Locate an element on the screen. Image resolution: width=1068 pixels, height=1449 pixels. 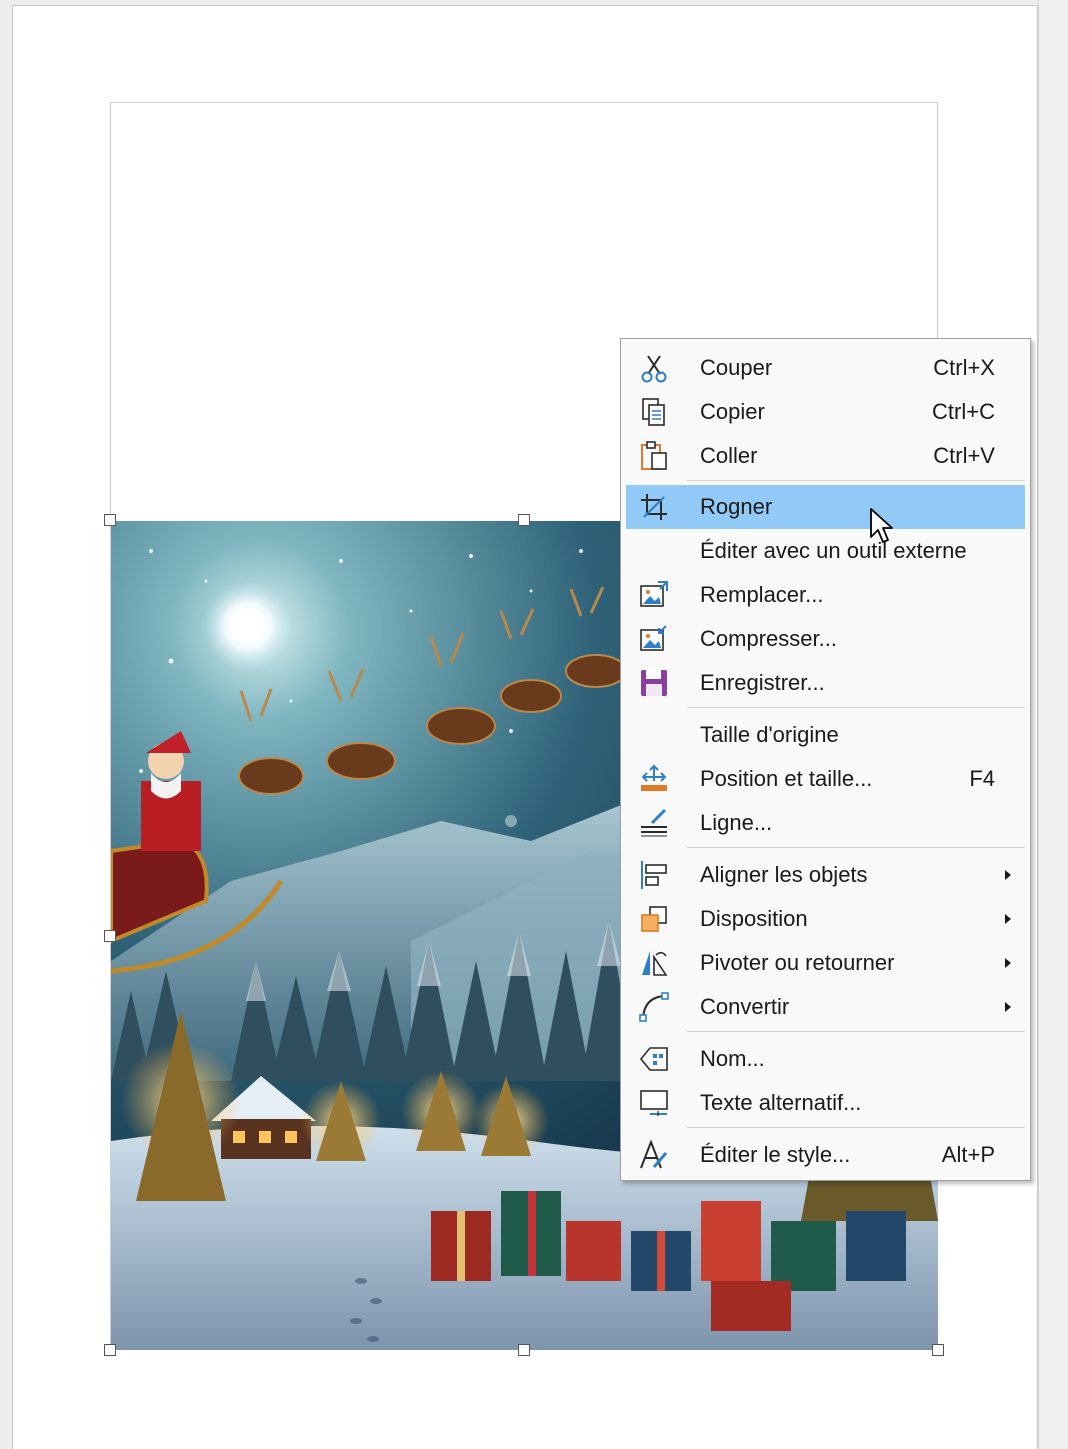
name-tag-icon is located at coordinates (654, 1059).